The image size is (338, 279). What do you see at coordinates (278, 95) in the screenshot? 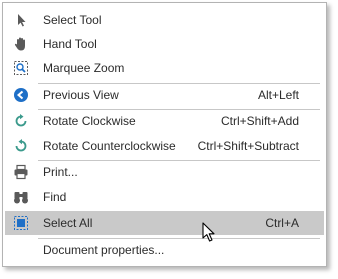
I see `menu-item-shortcut: Alt+Left` at bounding box center [278, 95].